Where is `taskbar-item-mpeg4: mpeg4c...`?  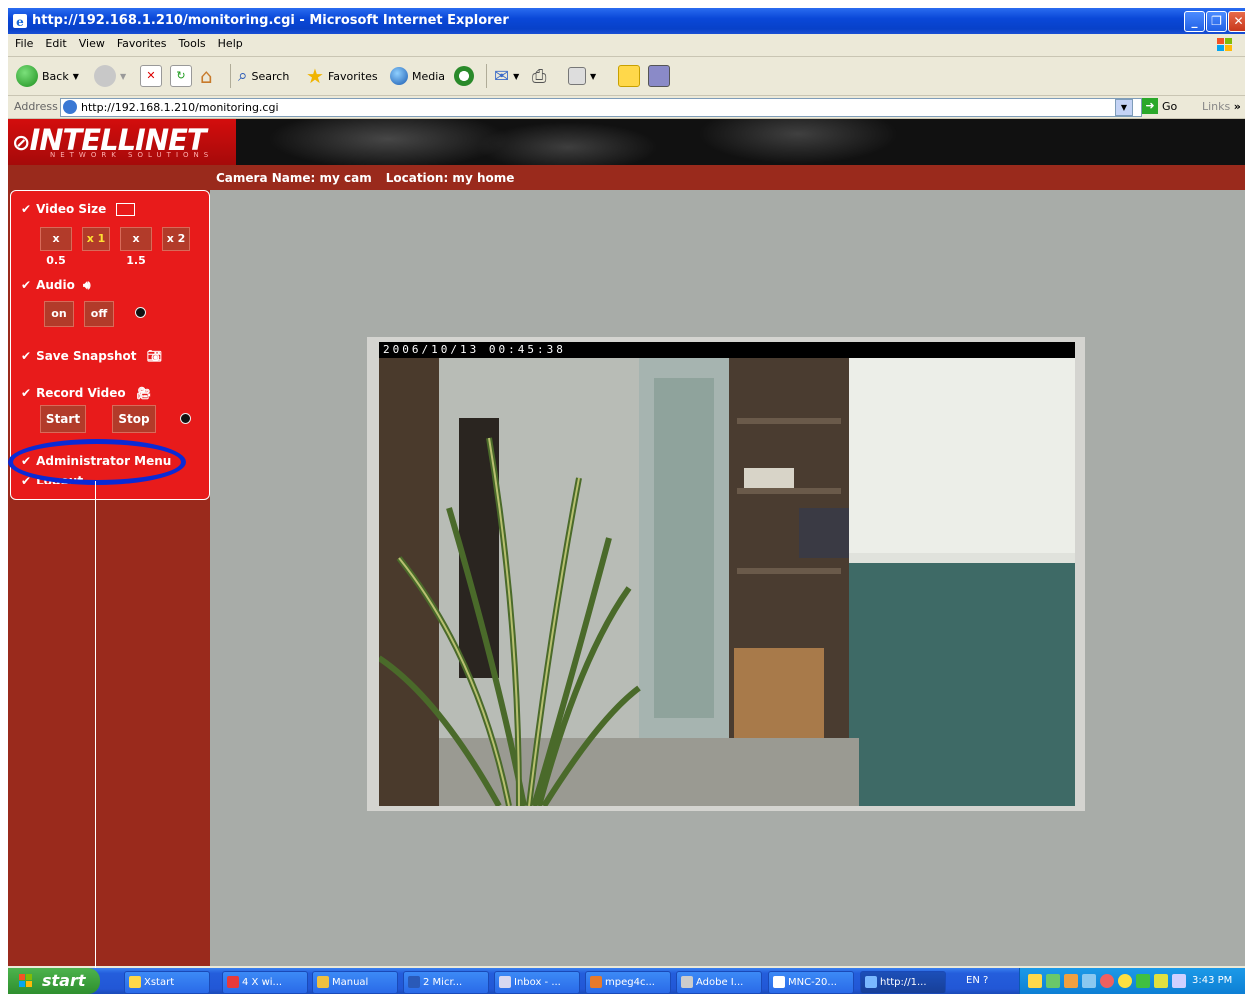 taskbar-item-mpeg4: mpeg4c... is located at coordinates (628, 982).